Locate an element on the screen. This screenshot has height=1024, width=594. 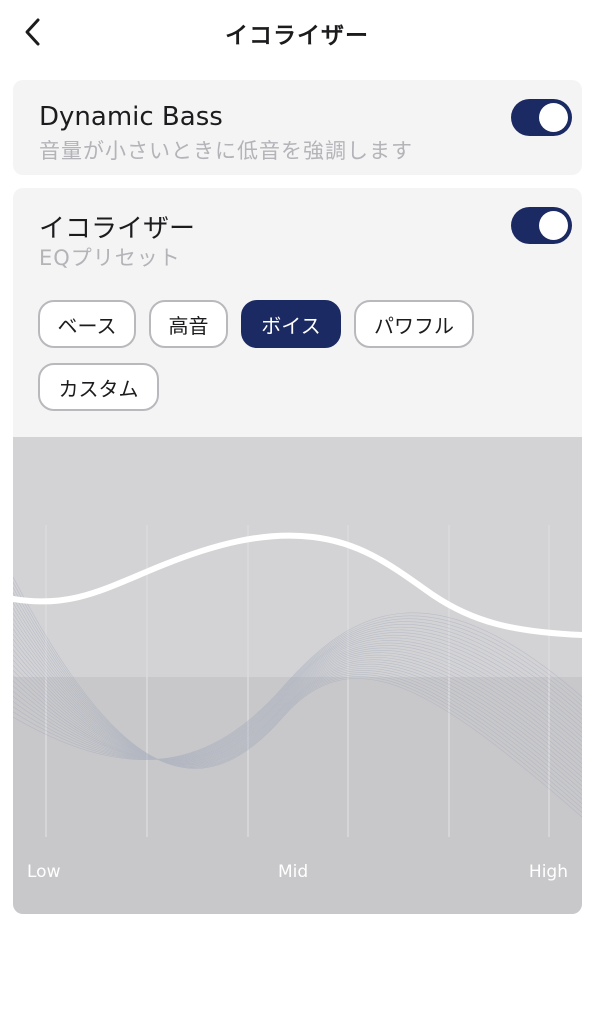
preset-voice-button: ボイス is located at coordinates (291, 324).